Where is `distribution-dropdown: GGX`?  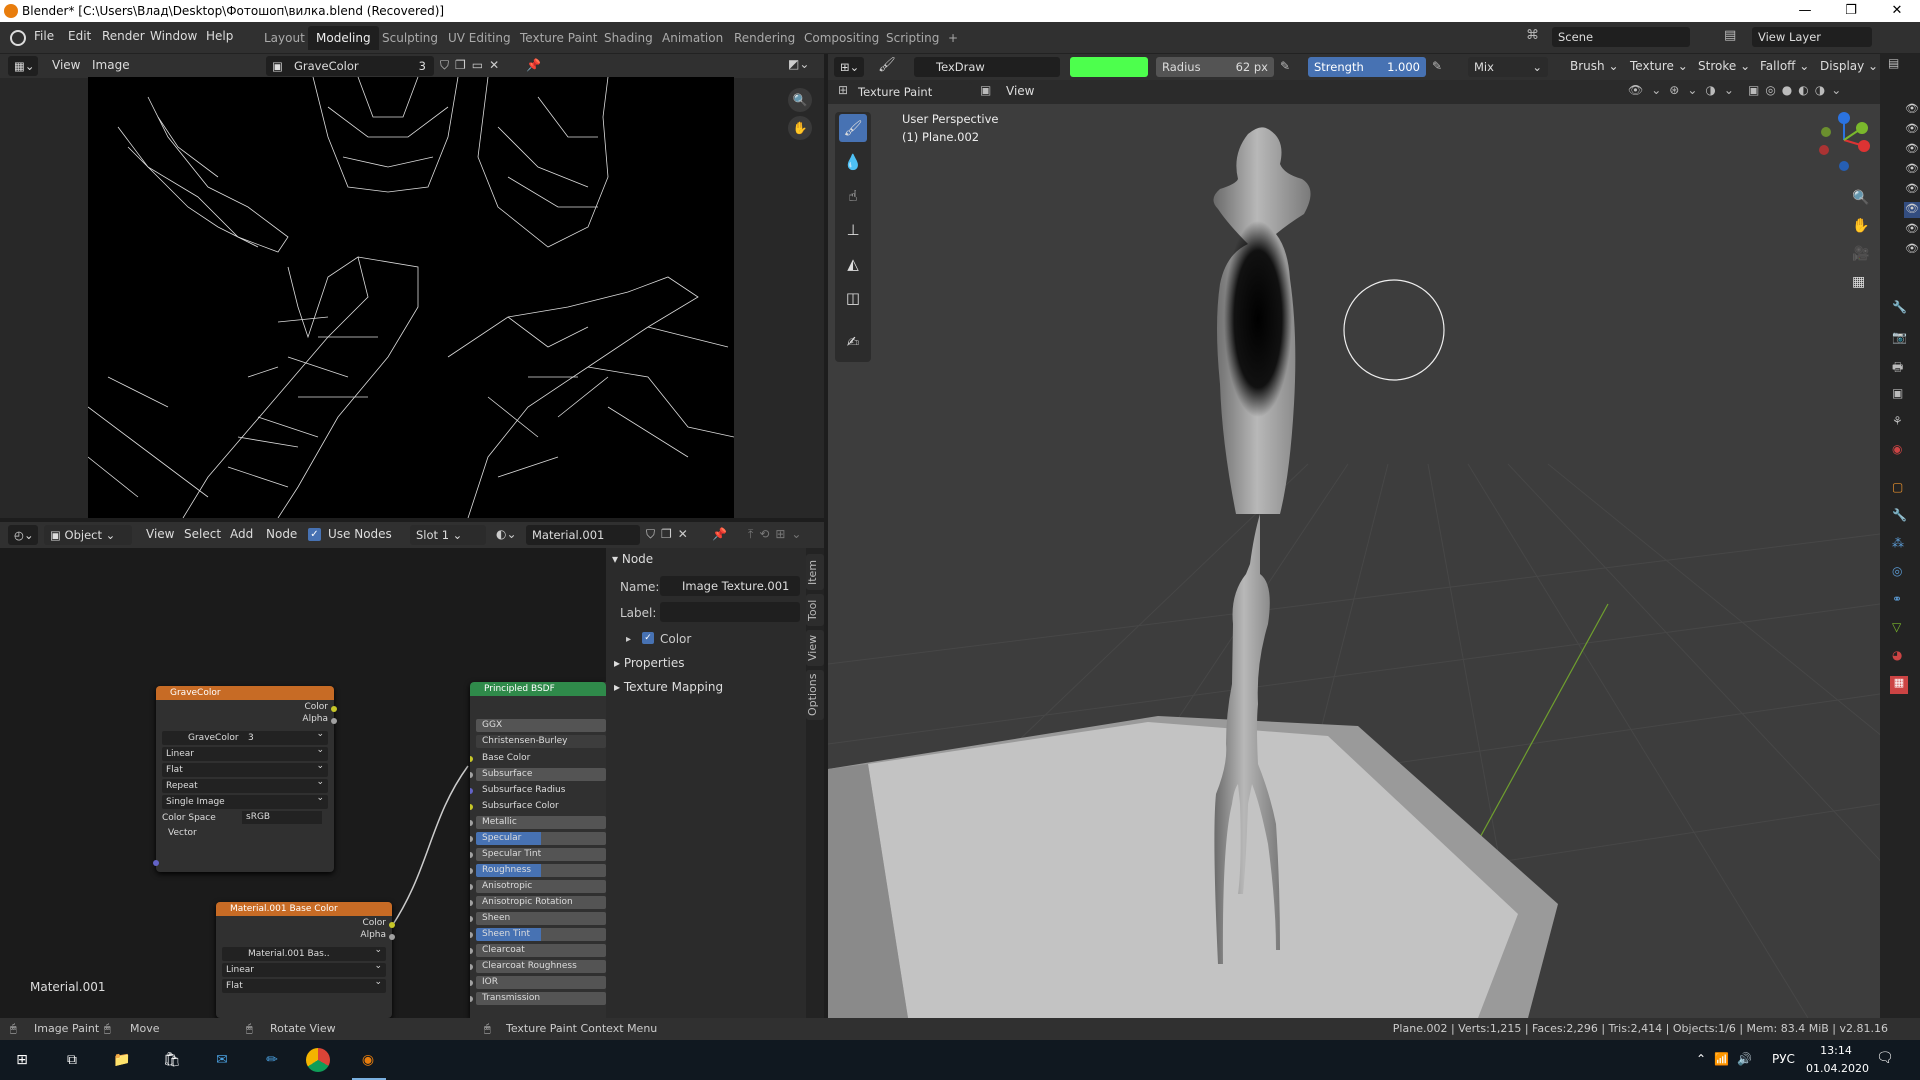 distribution-dropdown: GGX is located at coordinates (541, 725).